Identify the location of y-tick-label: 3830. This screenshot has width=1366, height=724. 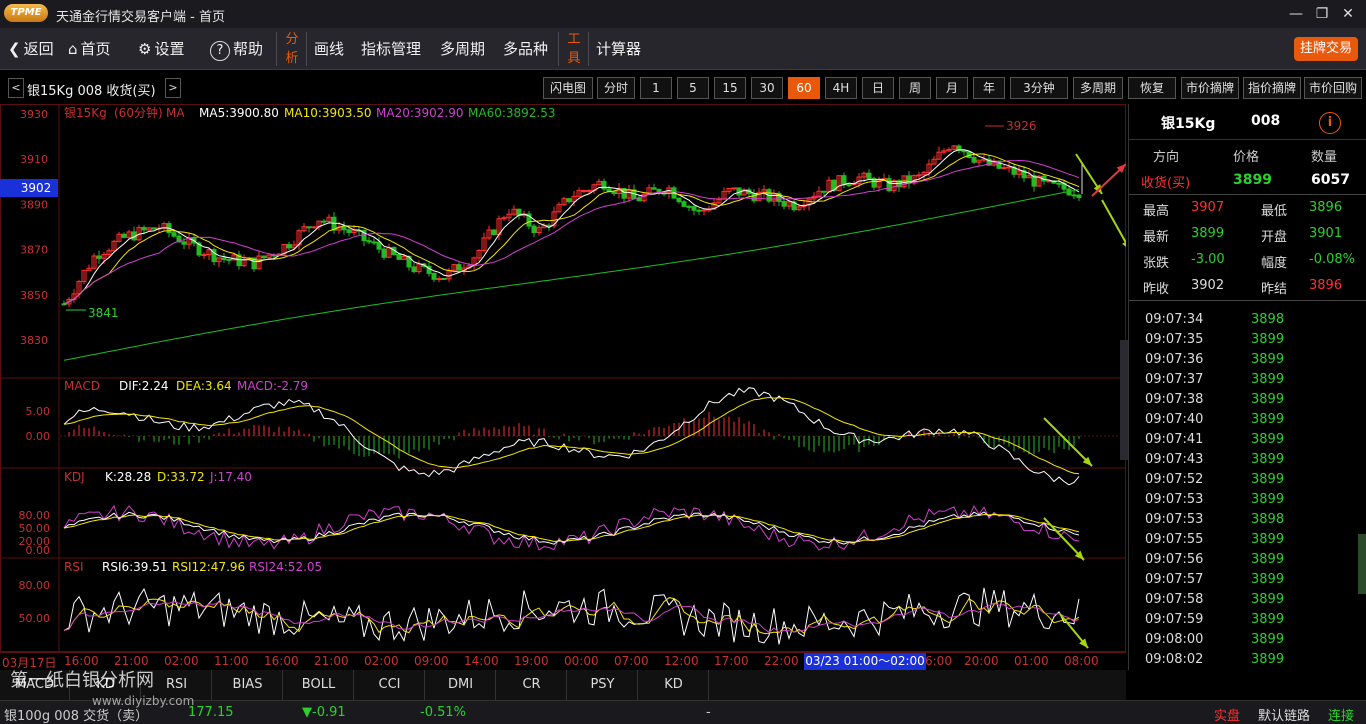
(34, 340).